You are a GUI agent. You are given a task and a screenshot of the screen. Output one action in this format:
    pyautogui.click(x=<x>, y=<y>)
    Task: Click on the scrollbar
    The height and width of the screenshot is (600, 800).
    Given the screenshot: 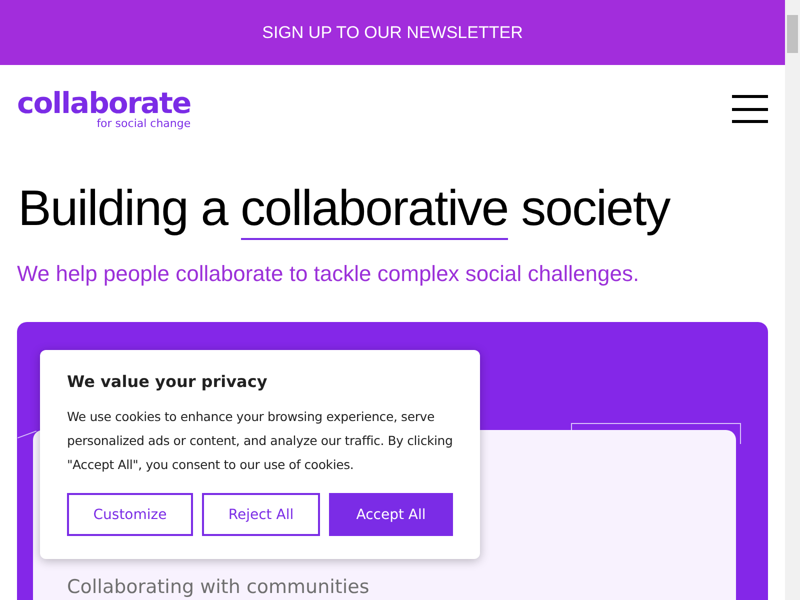 What is the action you would take?
    pyautogui.click(x=792, y=300)
    